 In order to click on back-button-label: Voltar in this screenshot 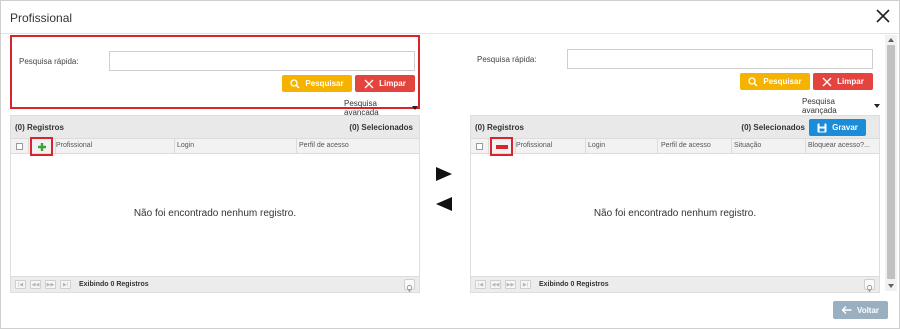, I will do `click(868, 310)`.